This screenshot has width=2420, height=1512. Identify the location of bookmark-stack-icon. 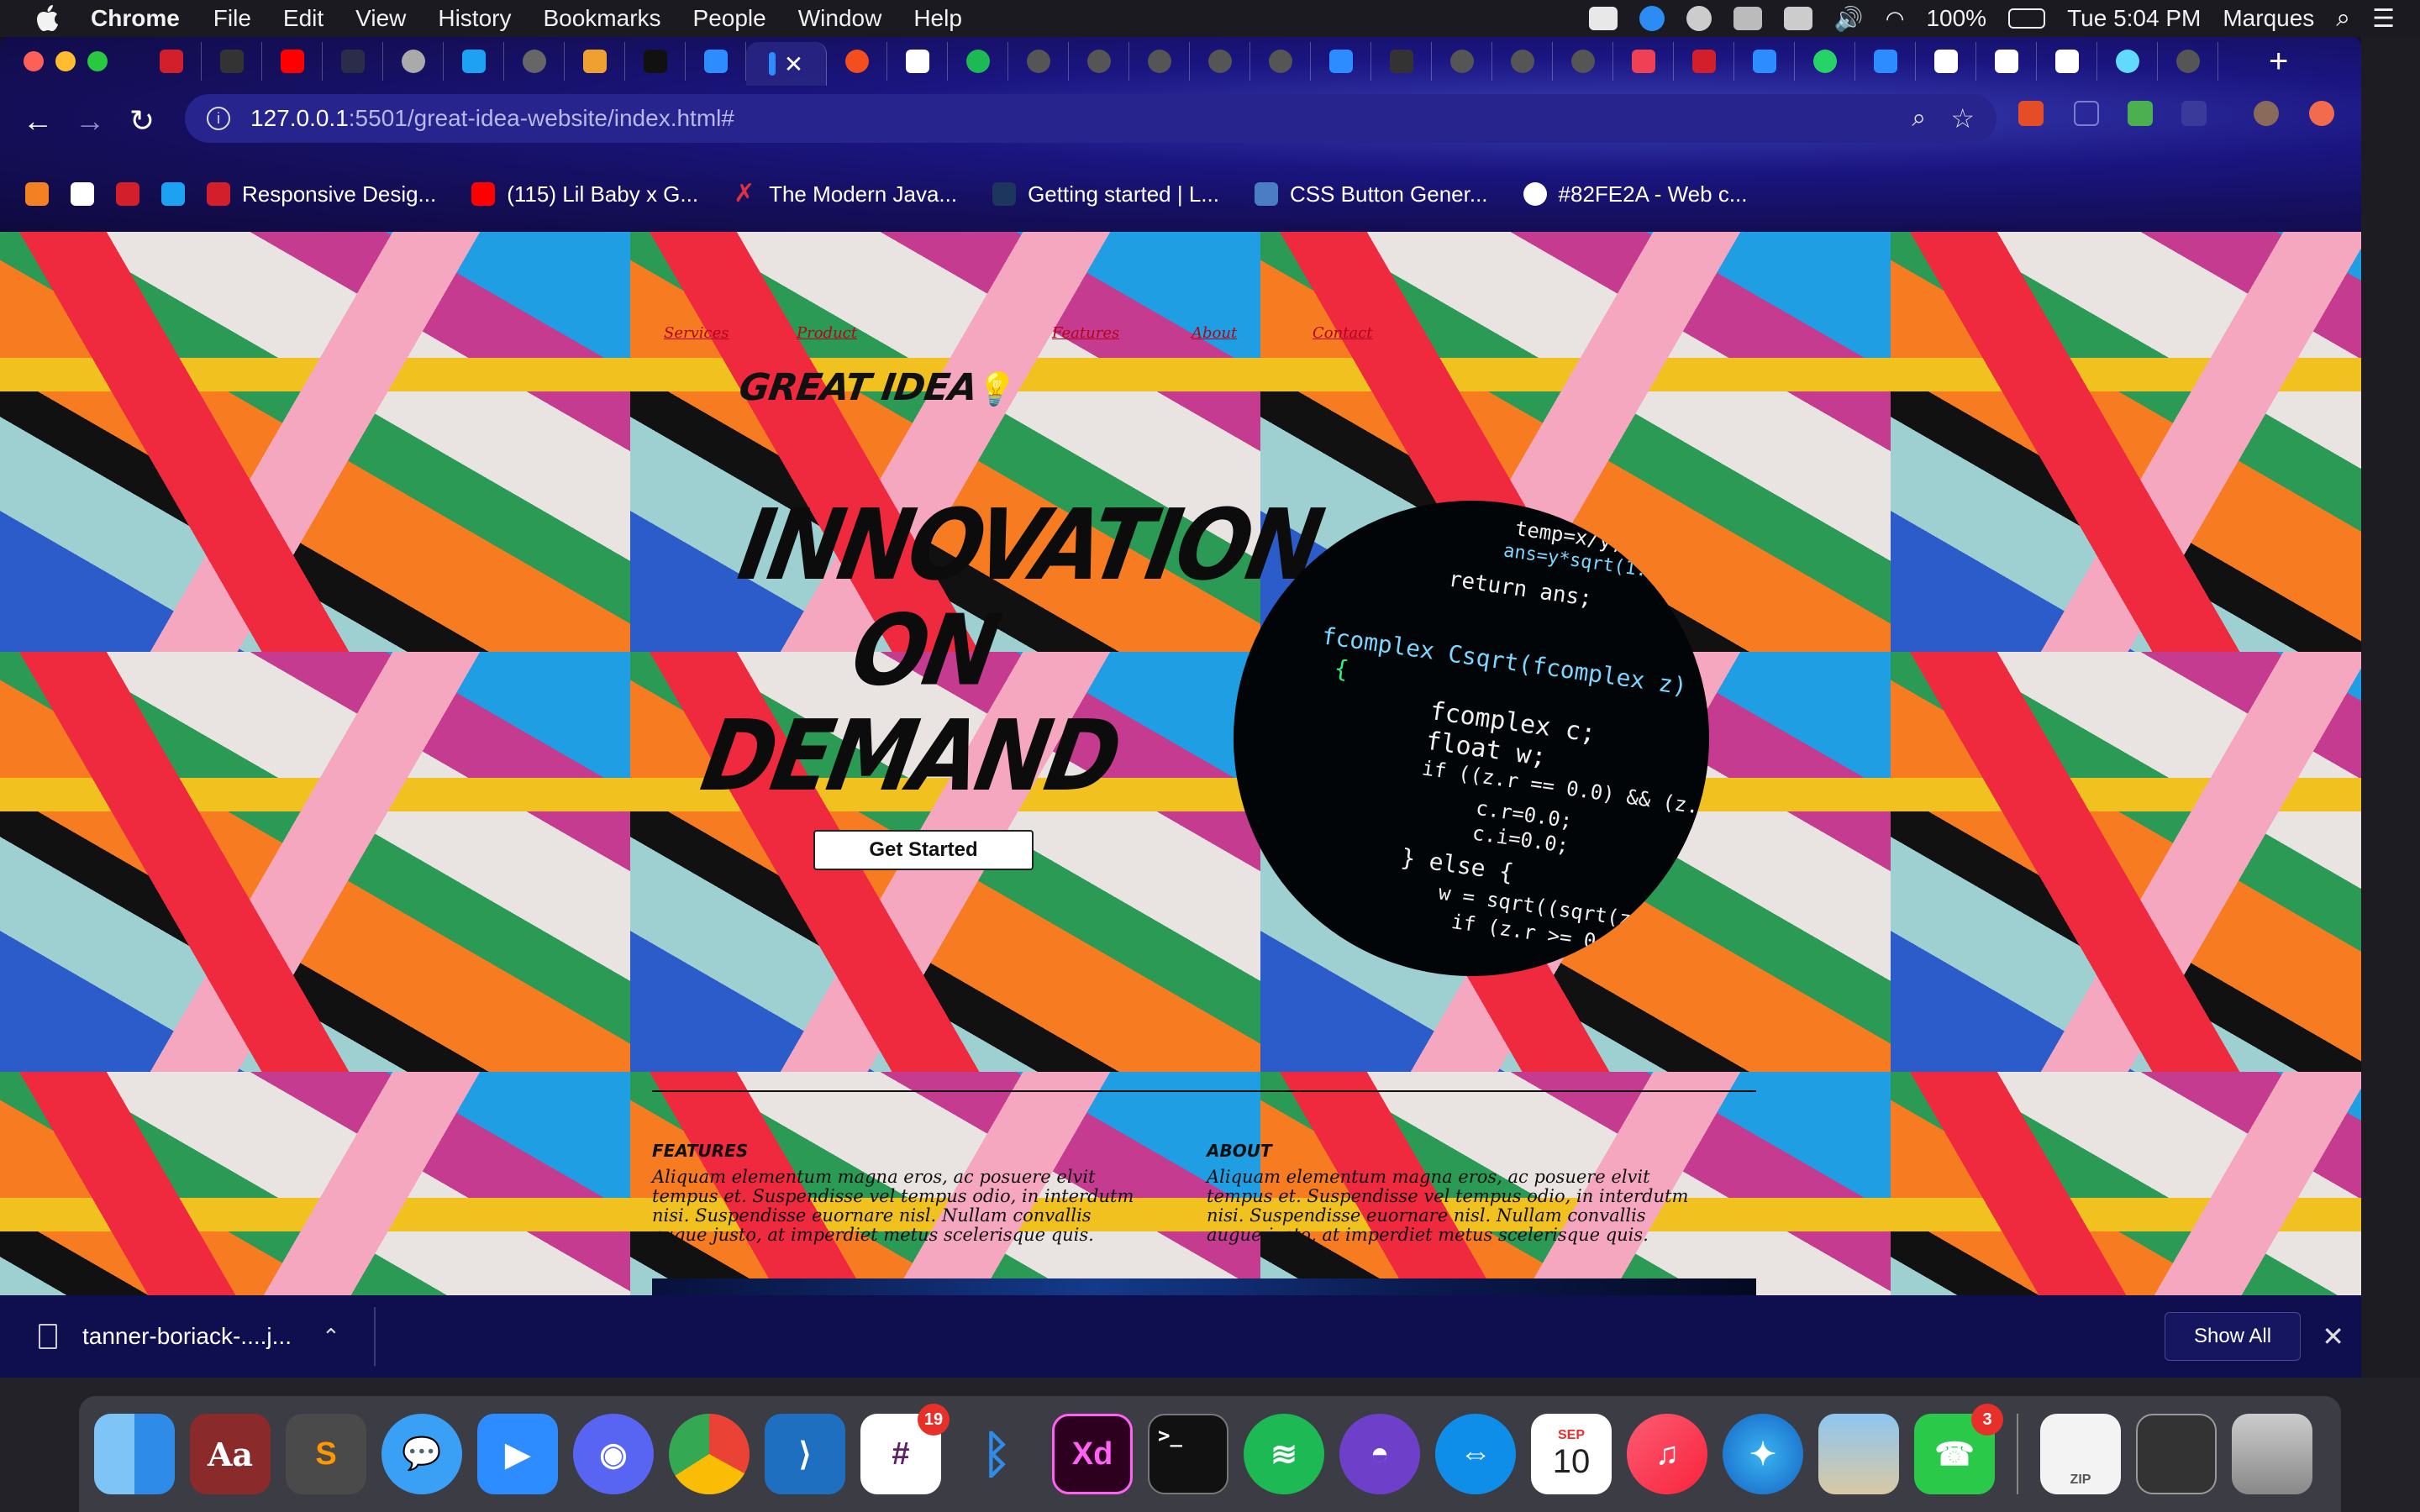
(37, 194).